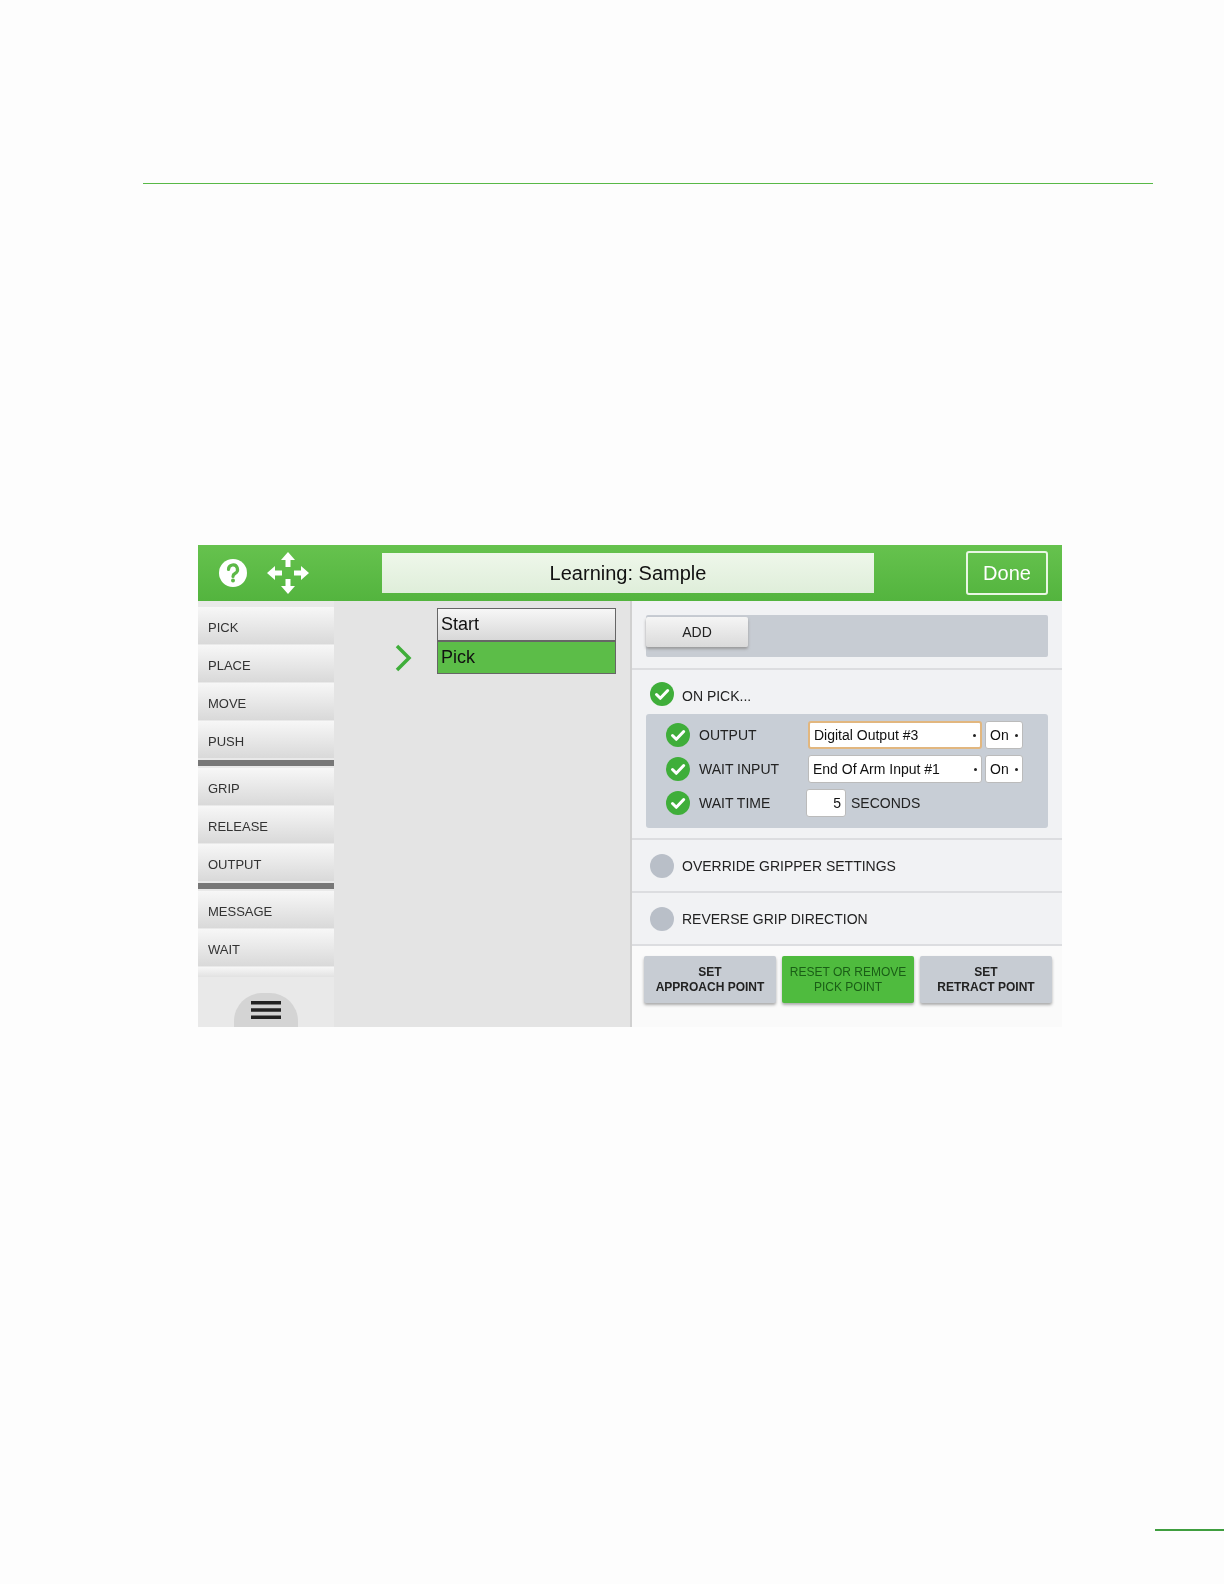 The height and width of the screenshot is (1584, 1224). Describe the element at coordinates (735, 803) in the screenshot. I see `setting-label: WAIT TIME` at that location.